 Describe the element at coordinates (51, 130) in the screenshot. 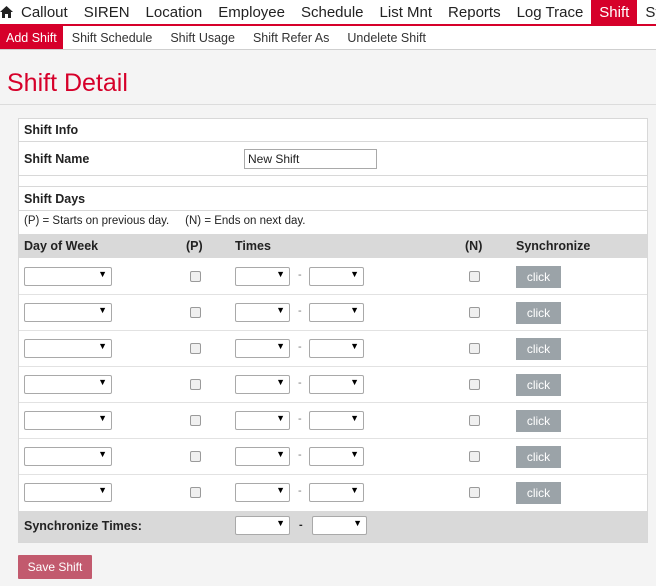

I see `shift-info-heading: Shift Info` at that location.